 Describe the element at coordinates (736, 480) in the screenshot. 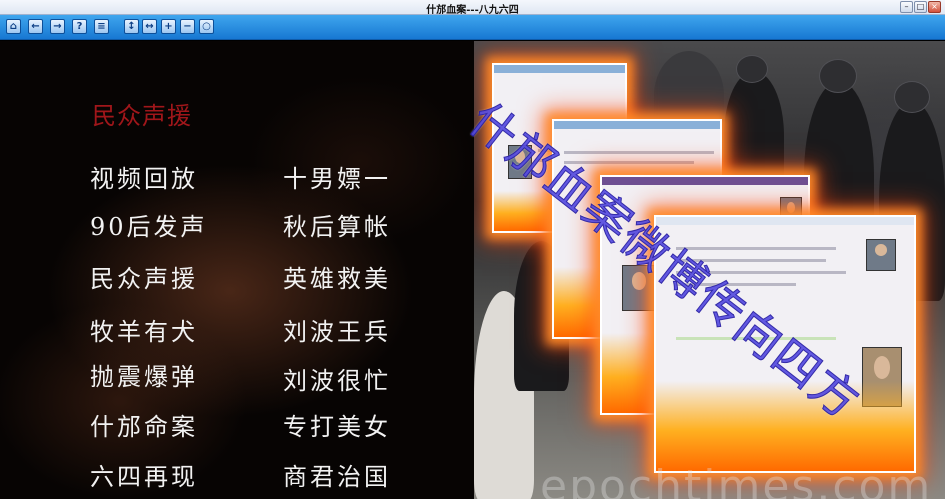

I see `watermark-text: epochtimes.com` at that location.